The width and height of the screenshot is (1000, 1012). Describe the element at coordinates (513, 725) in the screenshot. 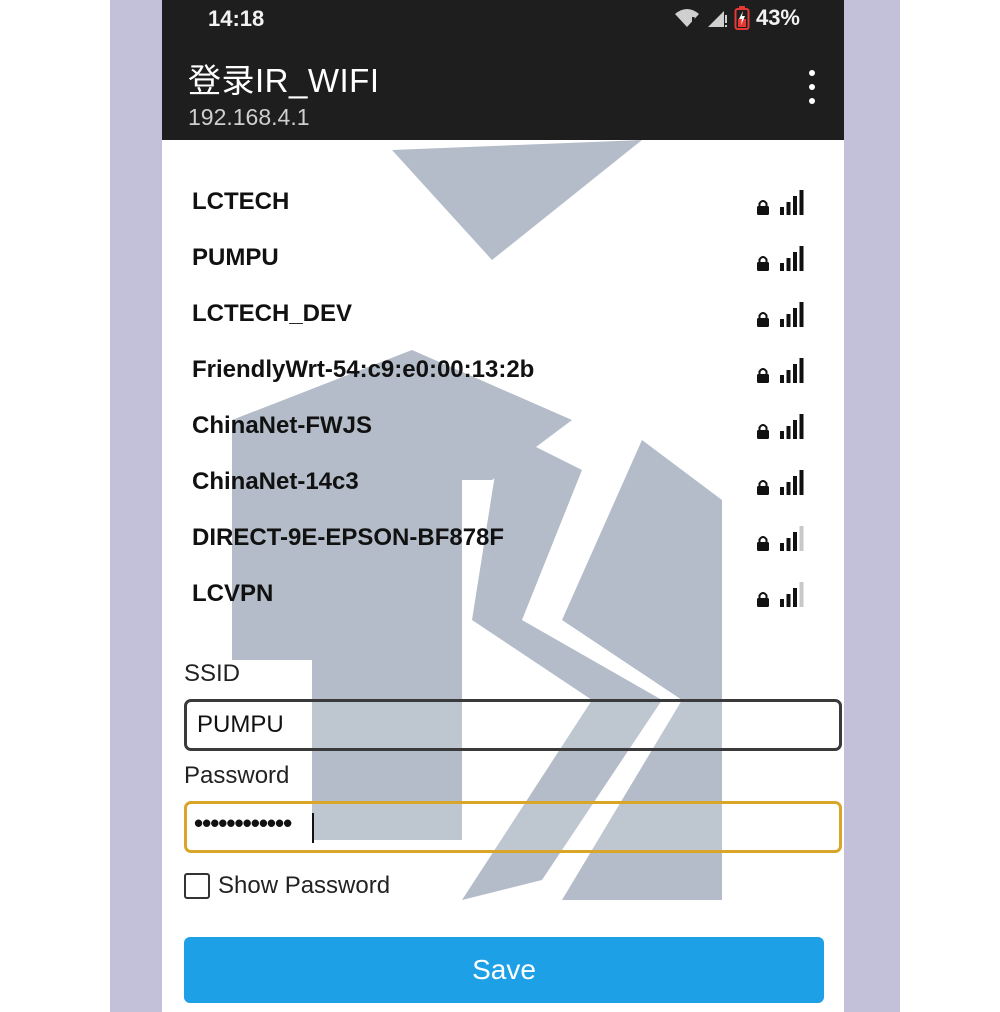

I see `ssid-input` at that location.